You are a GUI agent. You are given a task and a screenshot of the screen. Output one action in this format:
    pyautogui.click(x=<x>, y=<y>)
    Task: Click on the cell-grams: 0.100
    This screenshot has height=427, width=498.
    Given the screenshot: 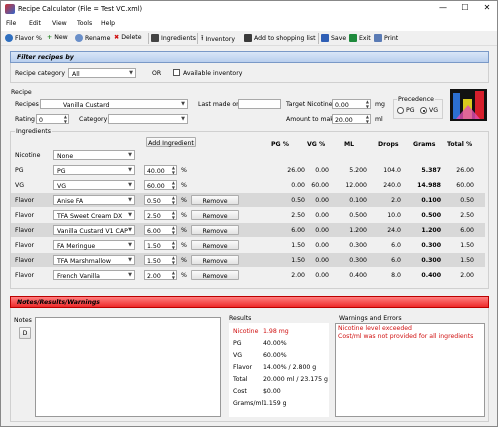 What is the action you would take?
    pyautogui.click(x=431, y=200)
    